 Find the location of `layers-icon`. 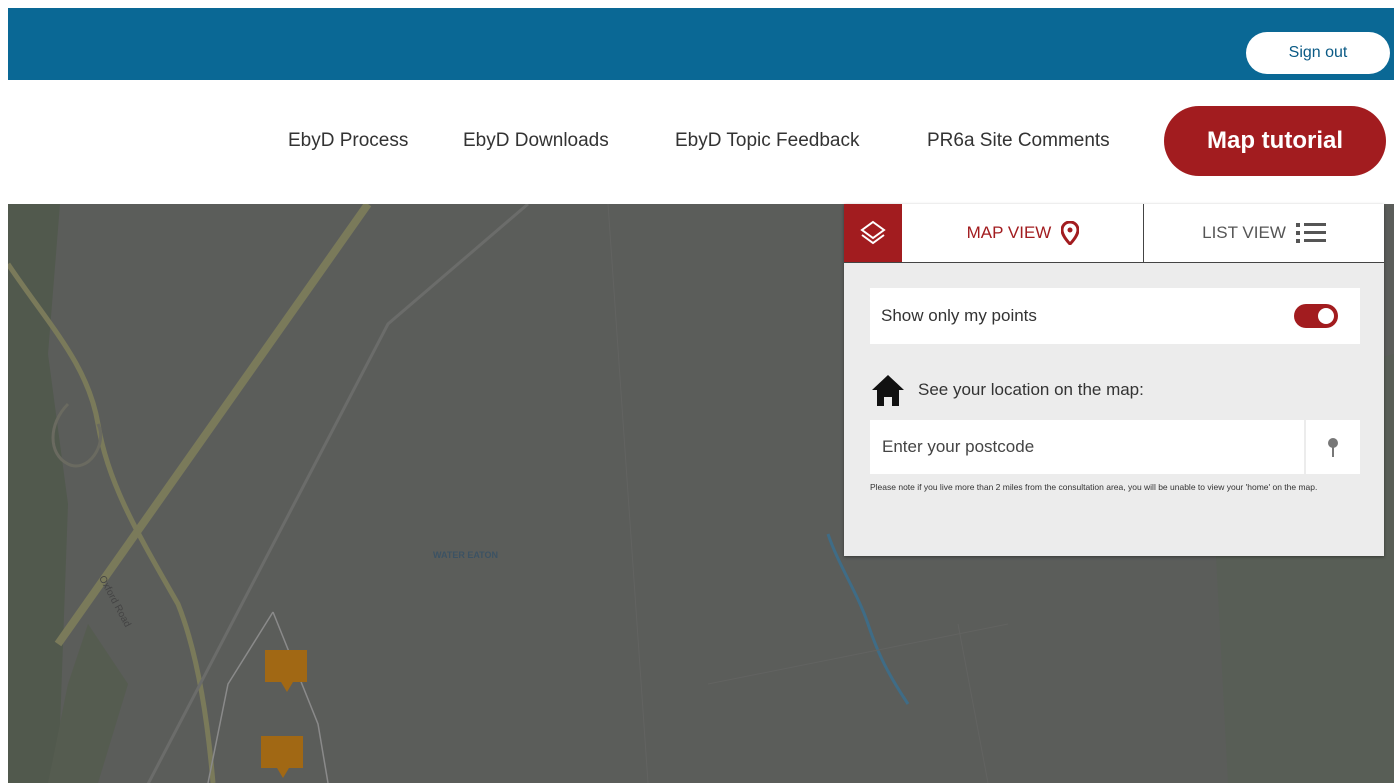

layers-icon is located at coordinates (873, 232).